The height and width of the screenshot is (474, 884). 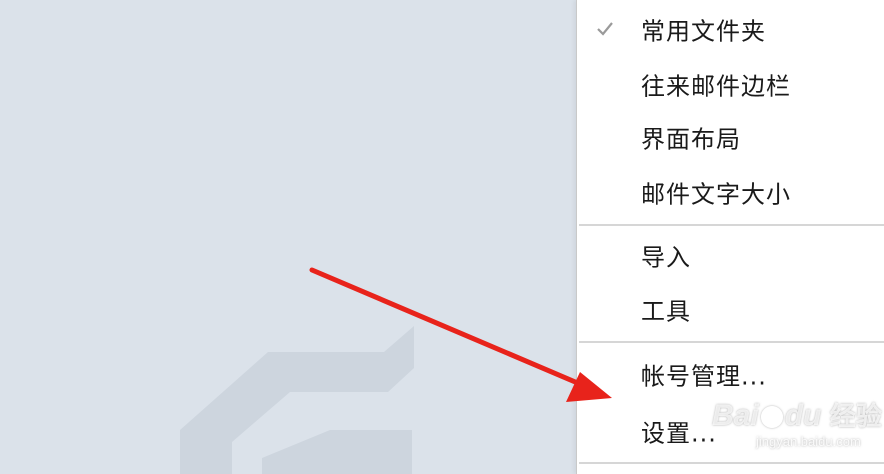 I want to click on baidu-jingyan-watermark: Bai du 经验 jingyan.baidu.com, so click(x=797, y=426).